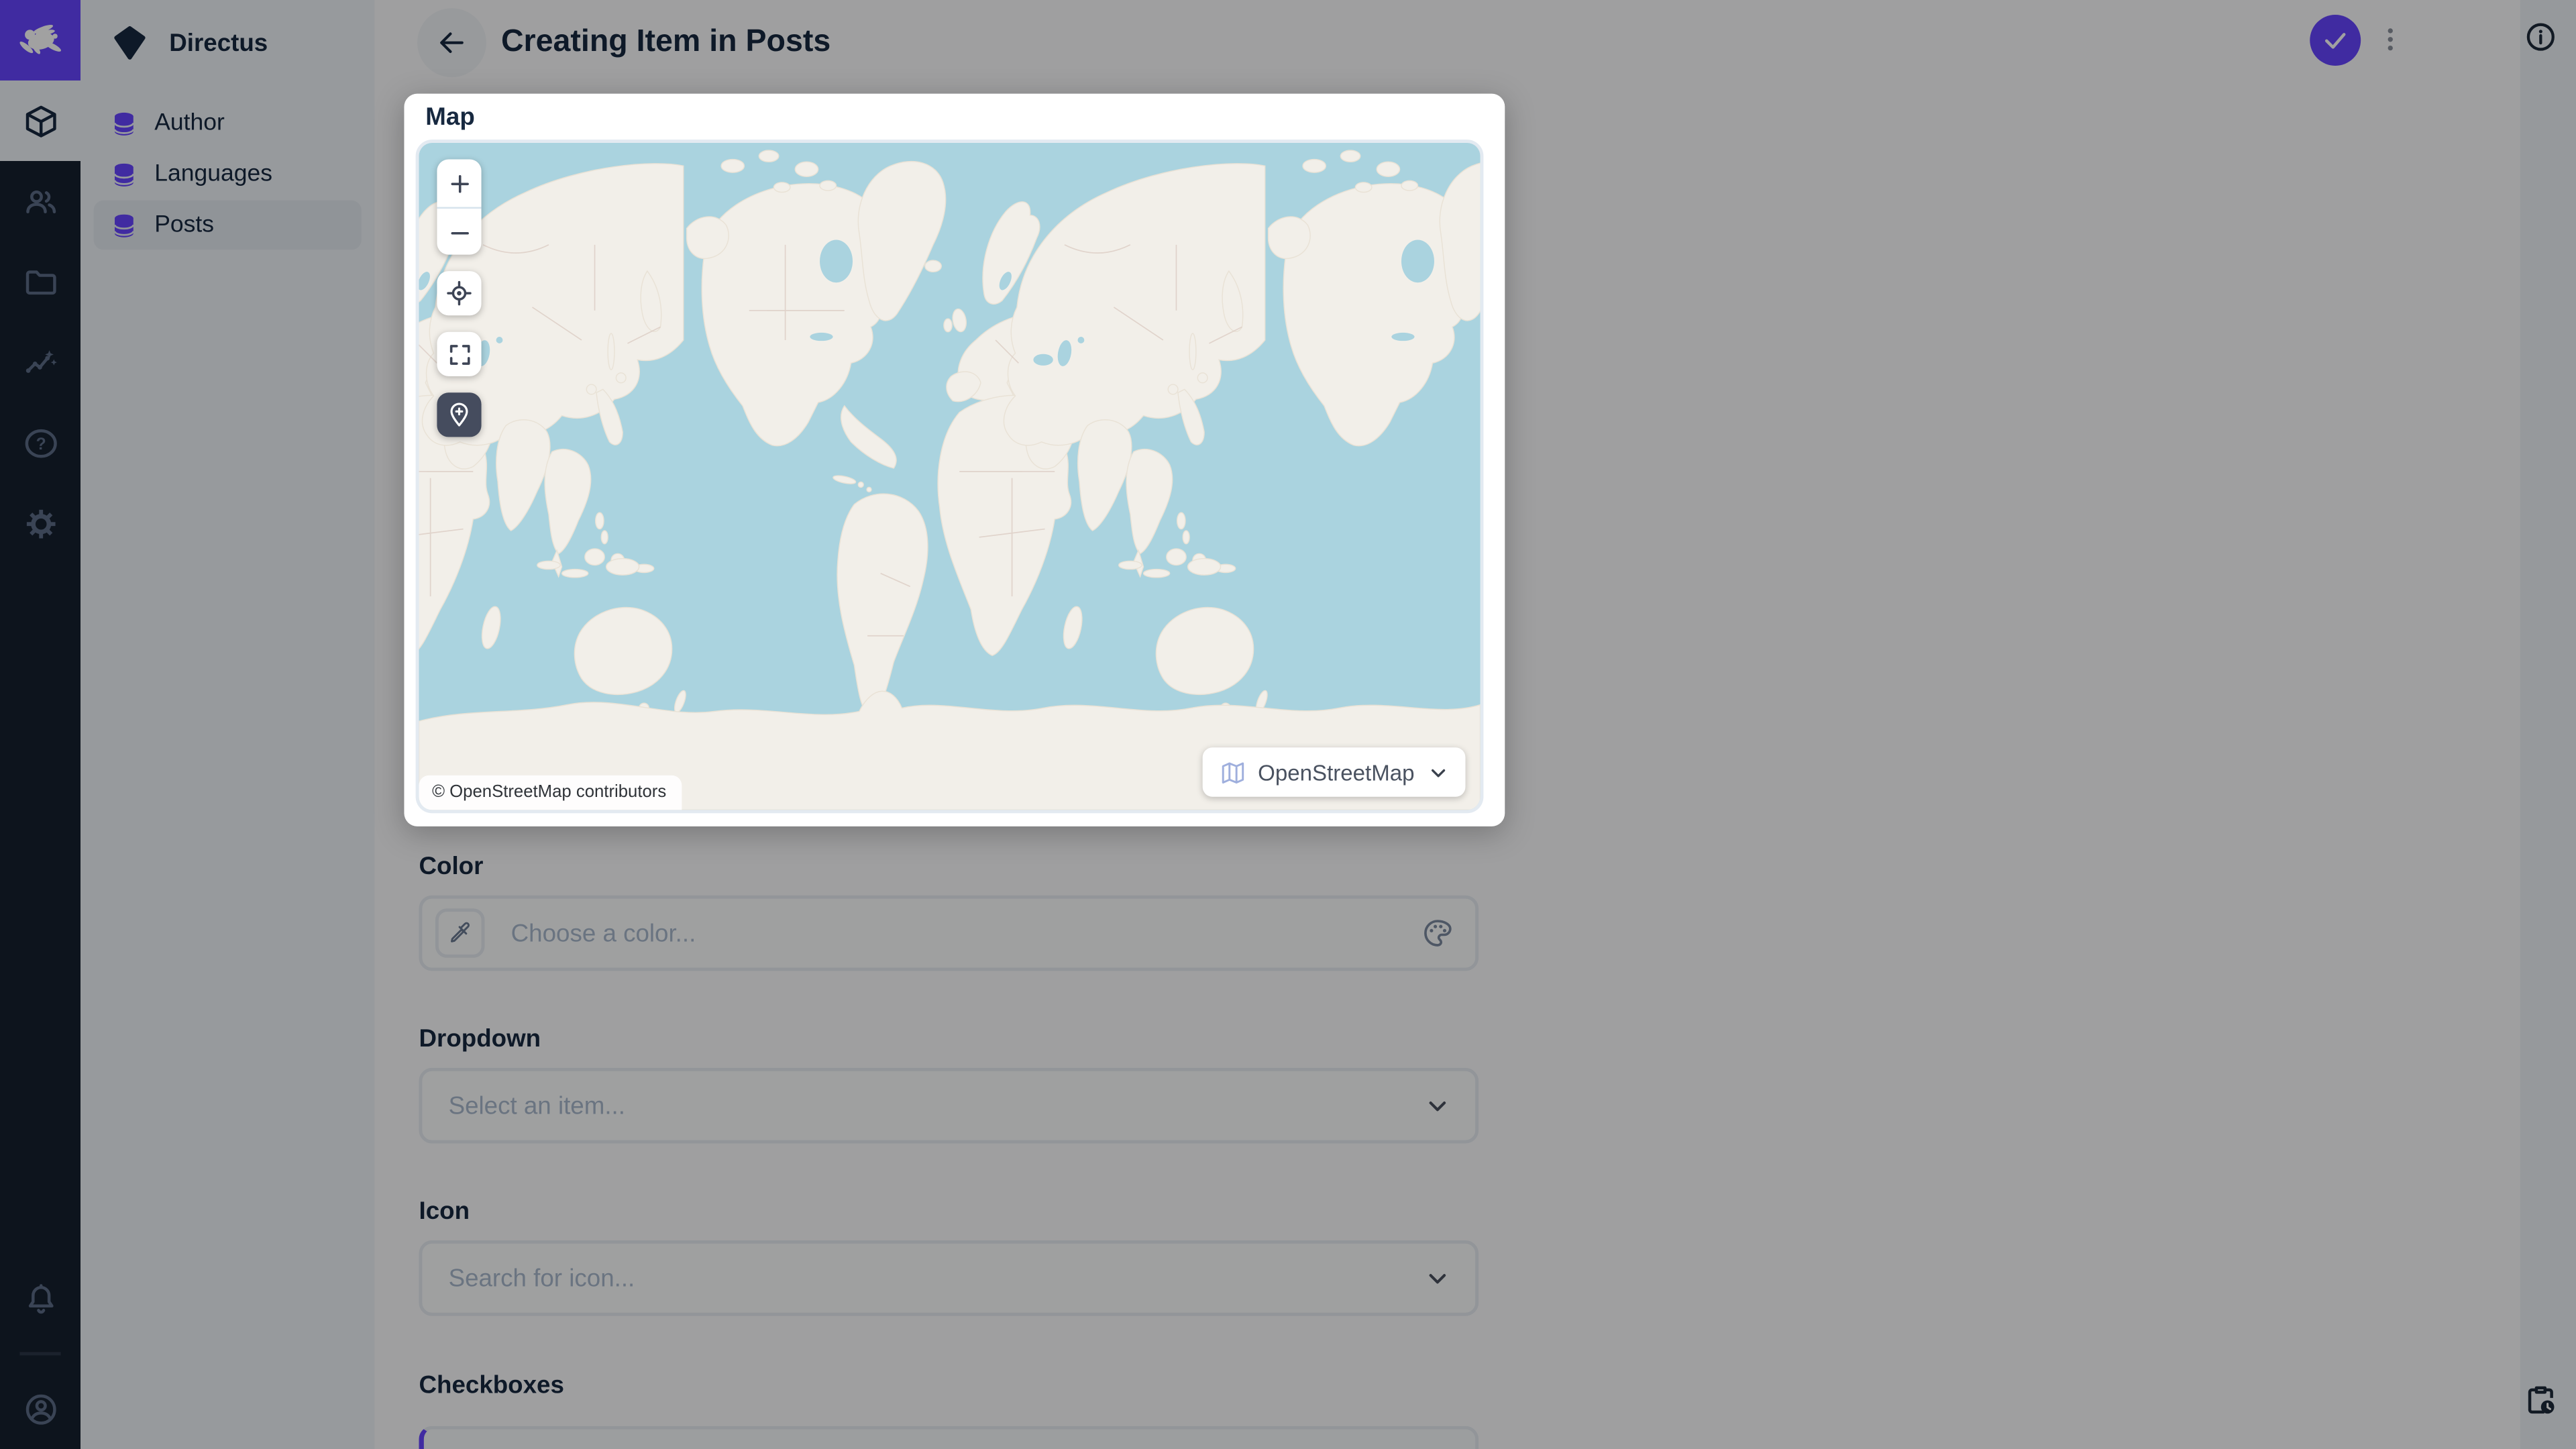 The image size is (2576, 1449). What do you see at coordinates (450, 117) in the screenshot?
I see `map-field-label: Map` at bounding box center [450, 117].